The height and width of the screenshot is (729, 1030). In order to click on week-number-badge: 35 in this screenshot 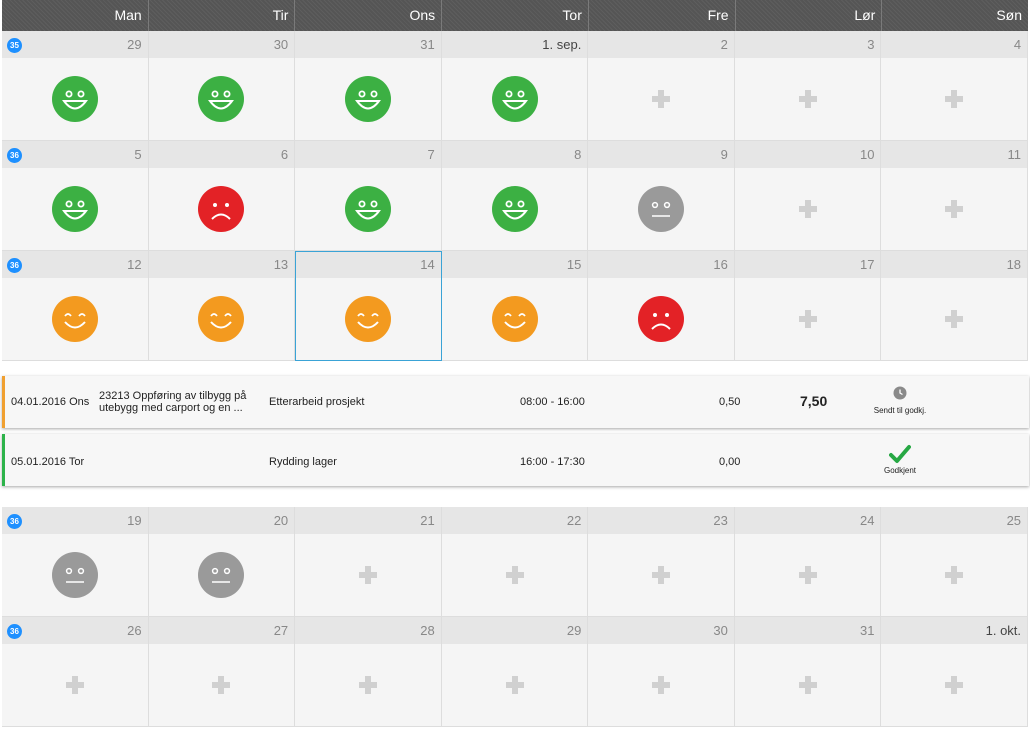, I will do `click(14, 45)`.